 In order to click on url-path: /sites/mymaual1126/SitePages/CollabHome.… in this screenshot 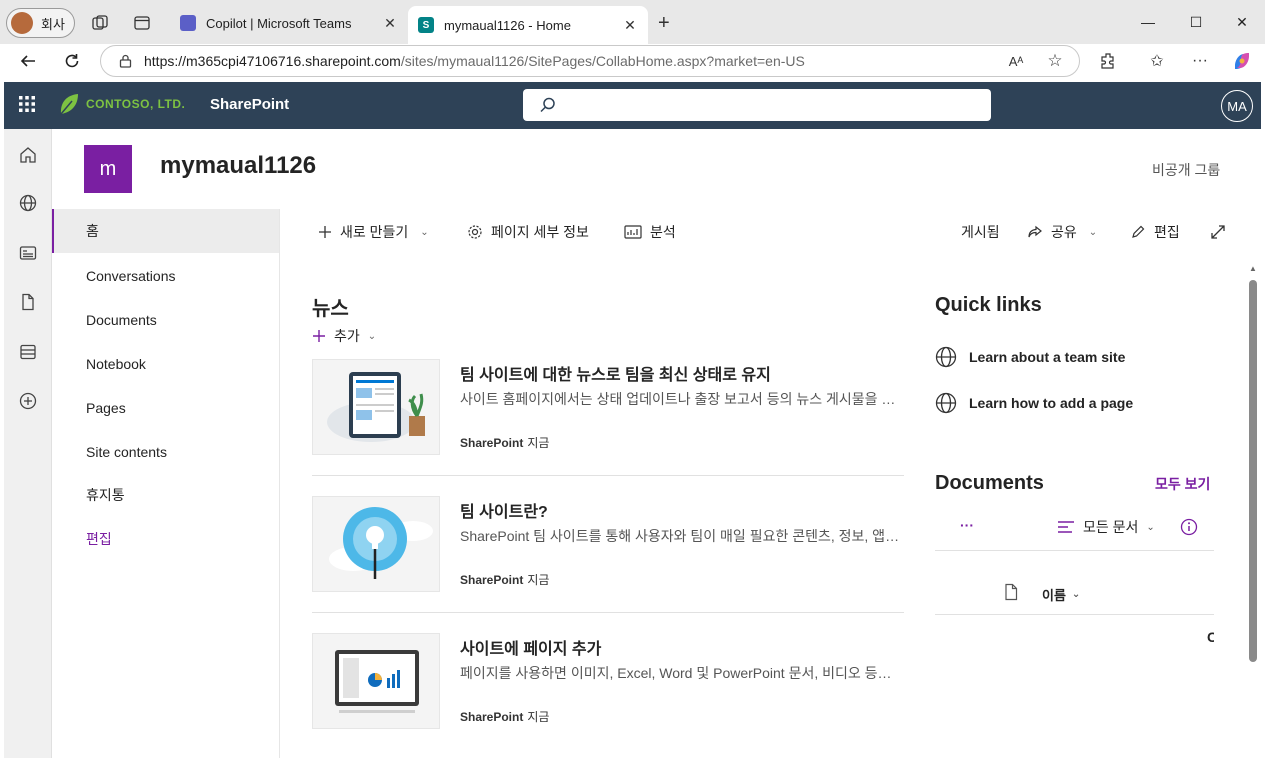, I will do `click(602, 61)`.